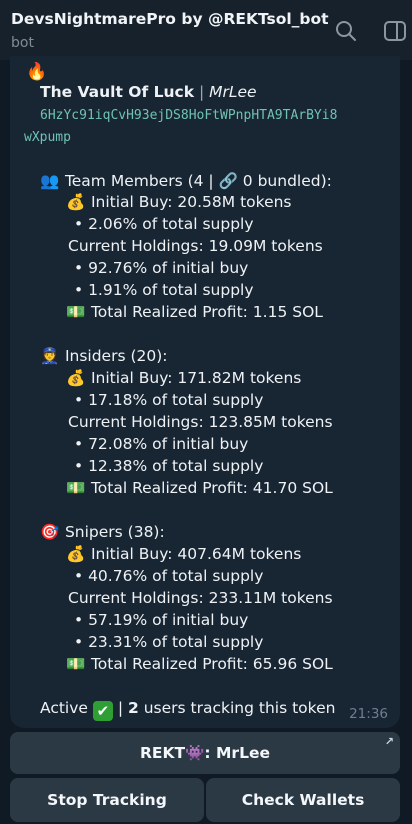 This screenshot has height=824, width=412. I want to click on chat-header: DevsNightmarePro by @REKTsol_bot bot, so click(206, 30).